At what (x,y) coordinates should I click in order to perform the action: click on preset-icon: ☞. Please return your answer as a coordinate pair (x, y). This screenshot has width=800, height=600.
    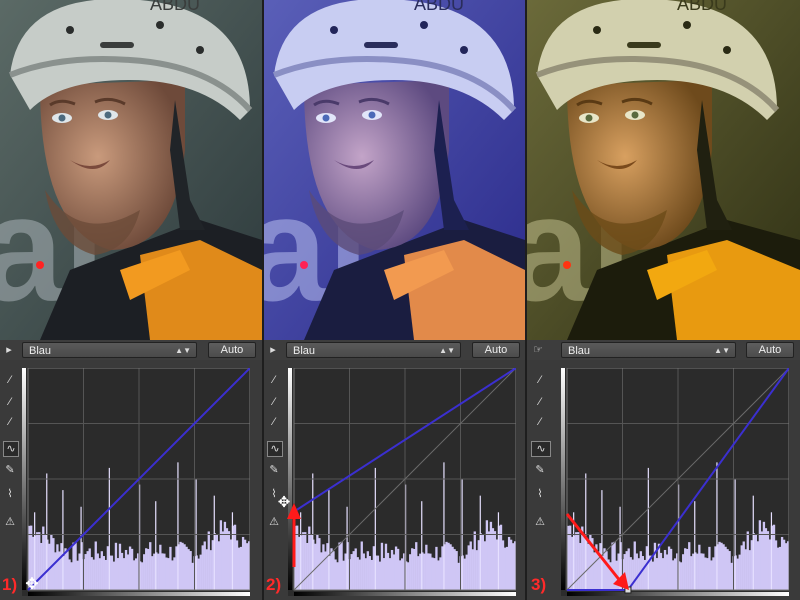
    Looking at the image, I should click on (538, 350).